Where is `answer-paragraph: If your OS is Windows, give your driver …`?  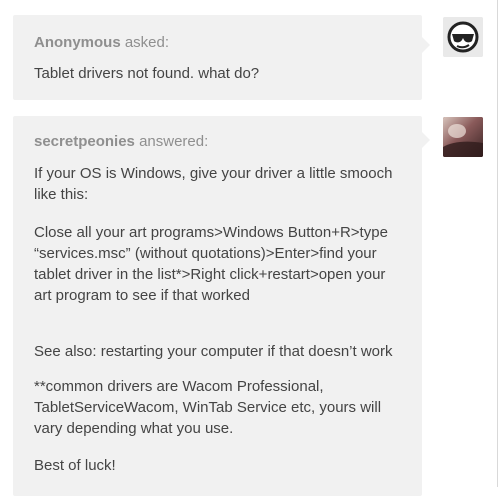 answer-paragraph: If your OS is Windows, give your driver … is located at coordinates (213, 184).